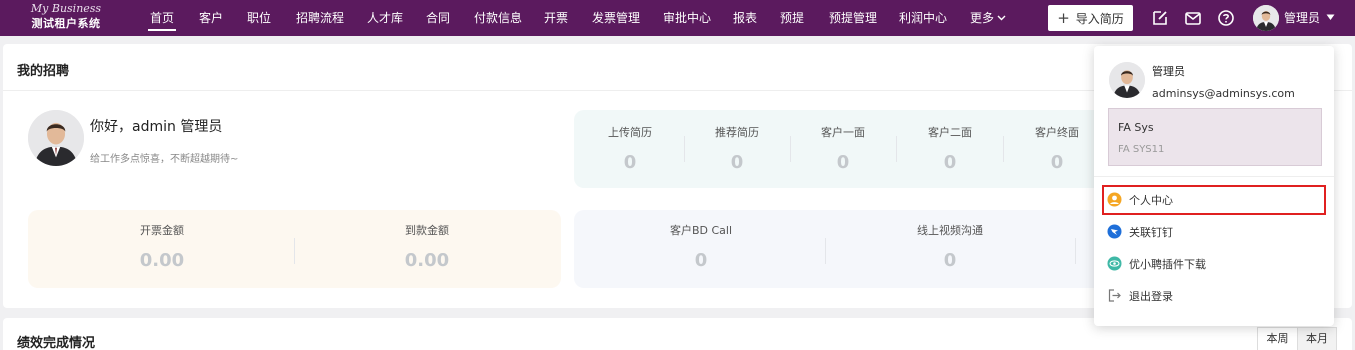 This screenshot has width=1355, height=350. I want to click on stat-label: 客户一面, so click(843, 132).